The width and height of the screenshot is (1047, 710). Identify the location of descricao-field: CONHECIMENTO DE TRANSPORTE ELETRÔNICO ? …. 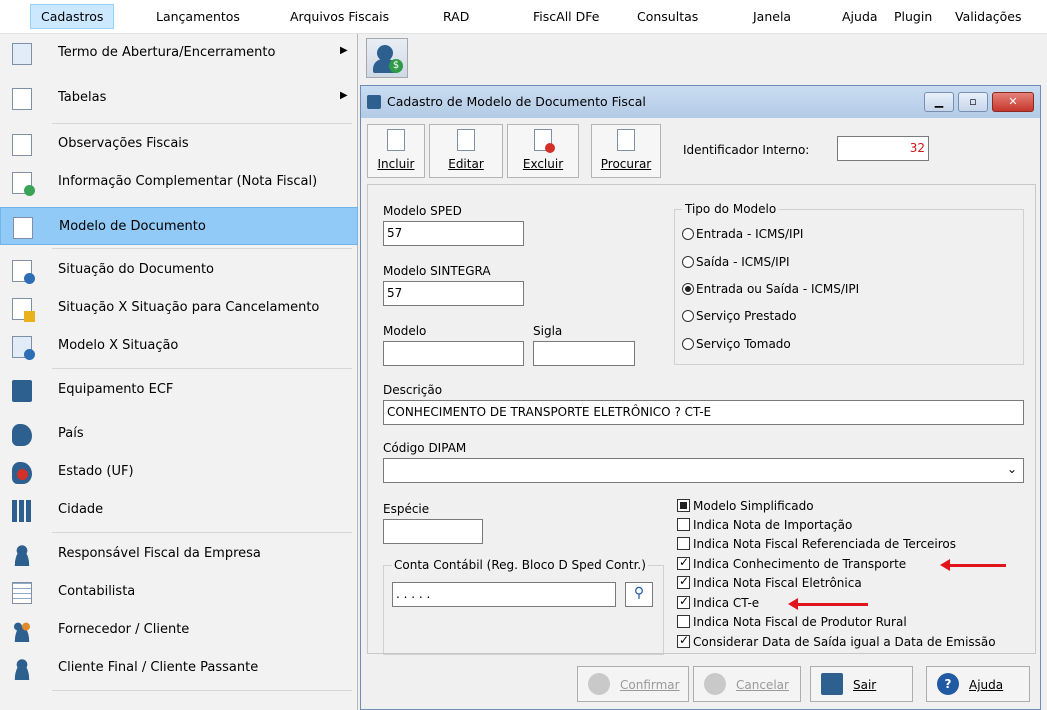
(703, 412).